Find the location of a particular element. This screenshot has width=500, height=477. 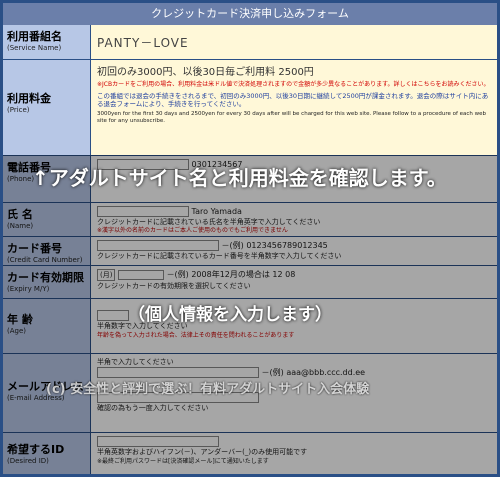

price-caption: ↑アダルトサイト名と利用料金を確認します。 is located at coordinates (239, 178).